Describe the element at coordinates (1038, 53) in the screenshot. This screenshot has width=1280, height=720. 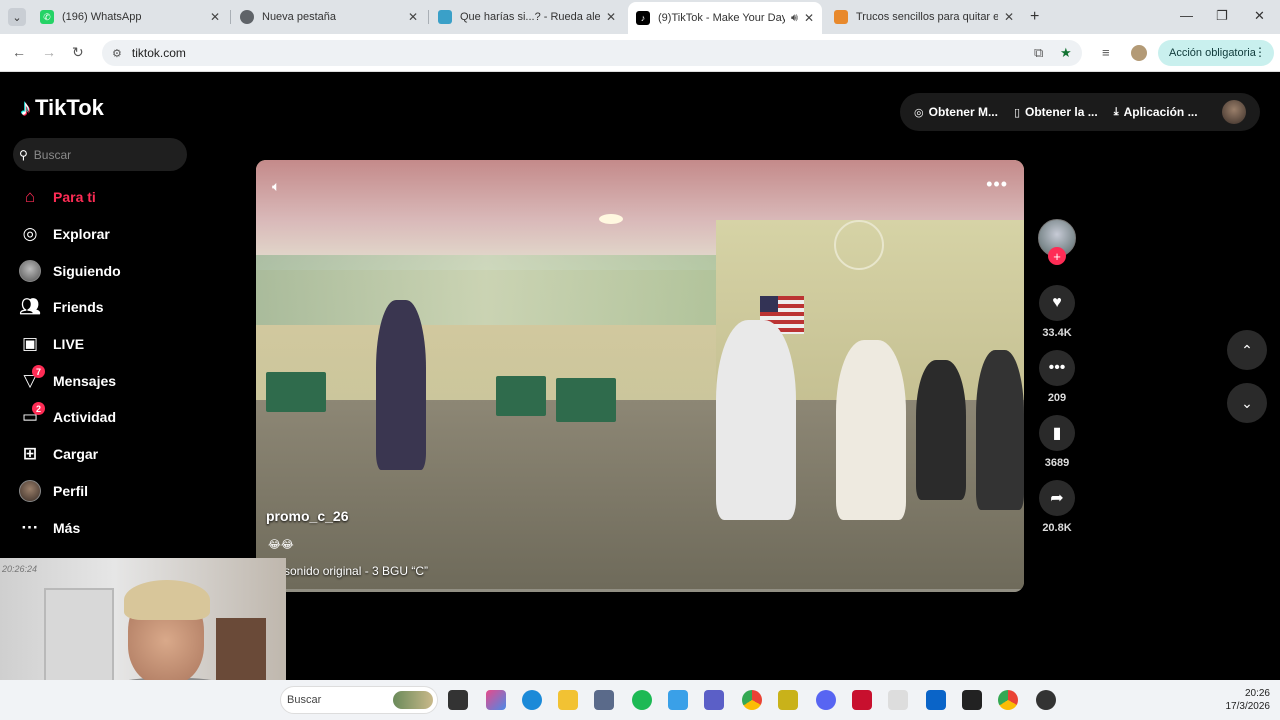
I see `install-app-icon: ⧉` at that location.